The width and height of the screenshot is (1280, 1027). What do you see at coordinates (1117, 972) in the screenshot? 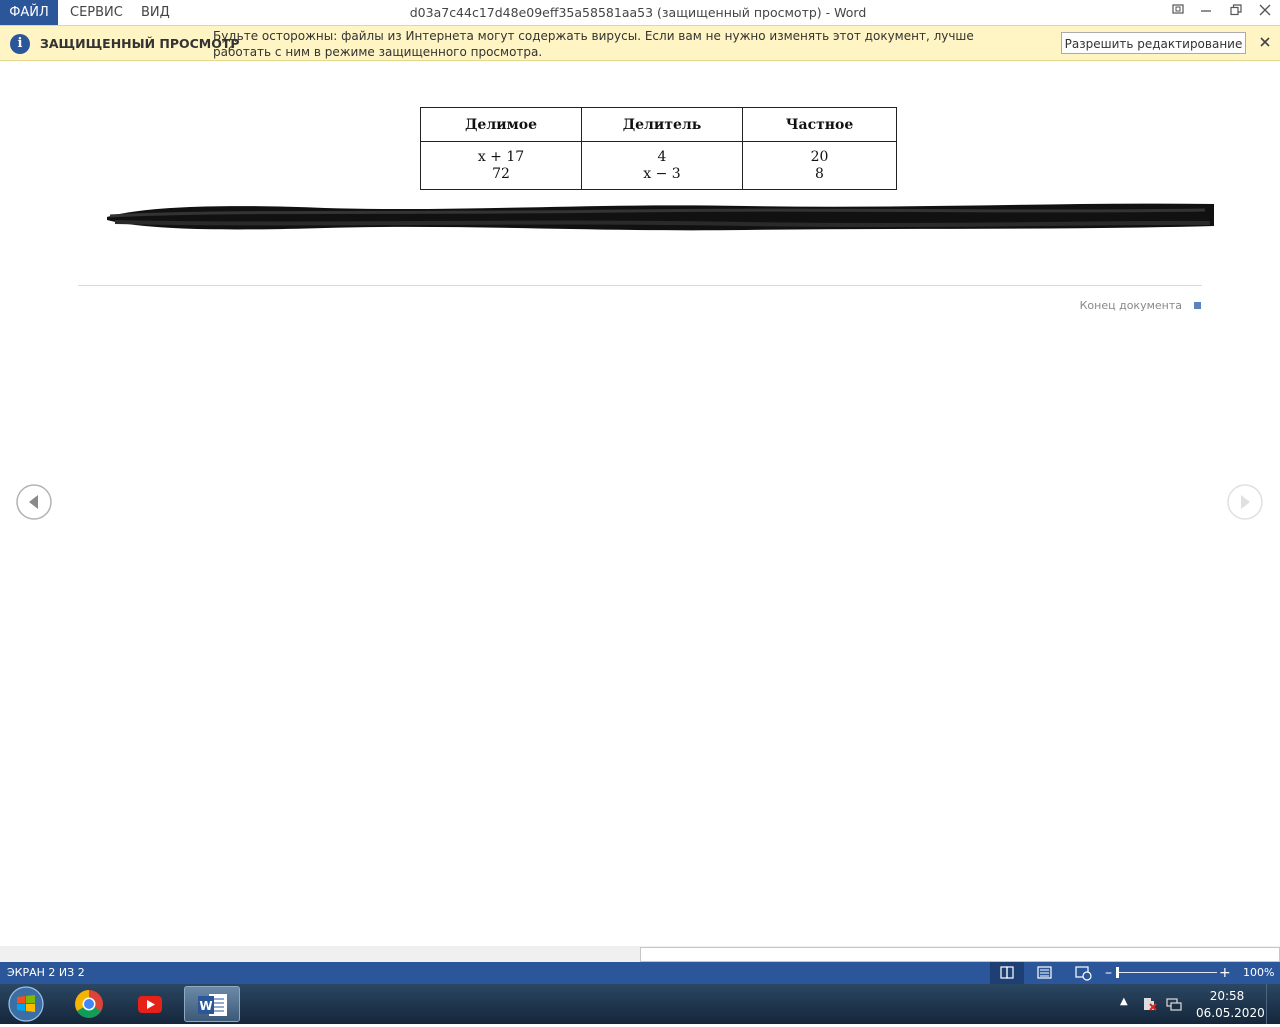
I see `zoom-slider-thumb` at bounding box center [1117, 972].